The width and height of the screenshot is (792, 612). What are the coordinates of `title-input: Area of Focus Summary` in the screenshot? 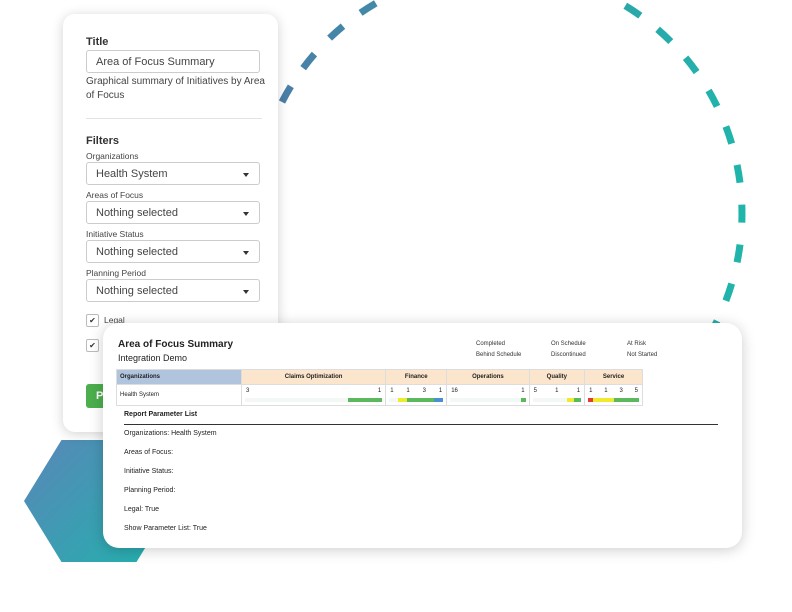 It's located at (173, 61).